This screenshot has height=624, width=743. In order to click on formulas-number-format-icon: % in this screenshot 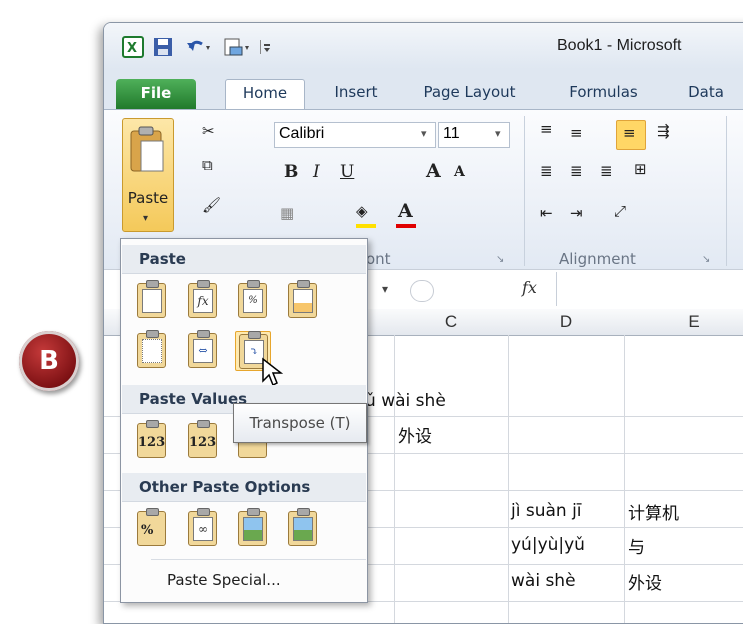, I will do `click(252, 299)`.